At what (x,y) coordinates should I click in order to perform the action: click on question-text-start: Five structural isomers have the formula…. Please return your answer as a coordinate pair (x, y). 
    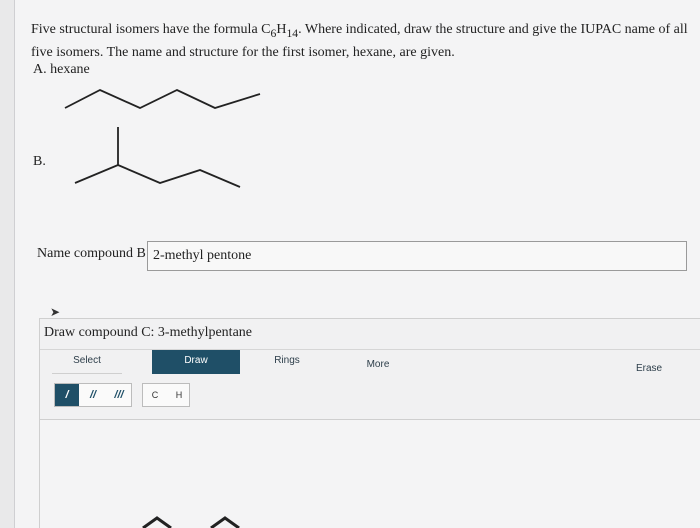
    Looking at the image, I should click on (151, 29).